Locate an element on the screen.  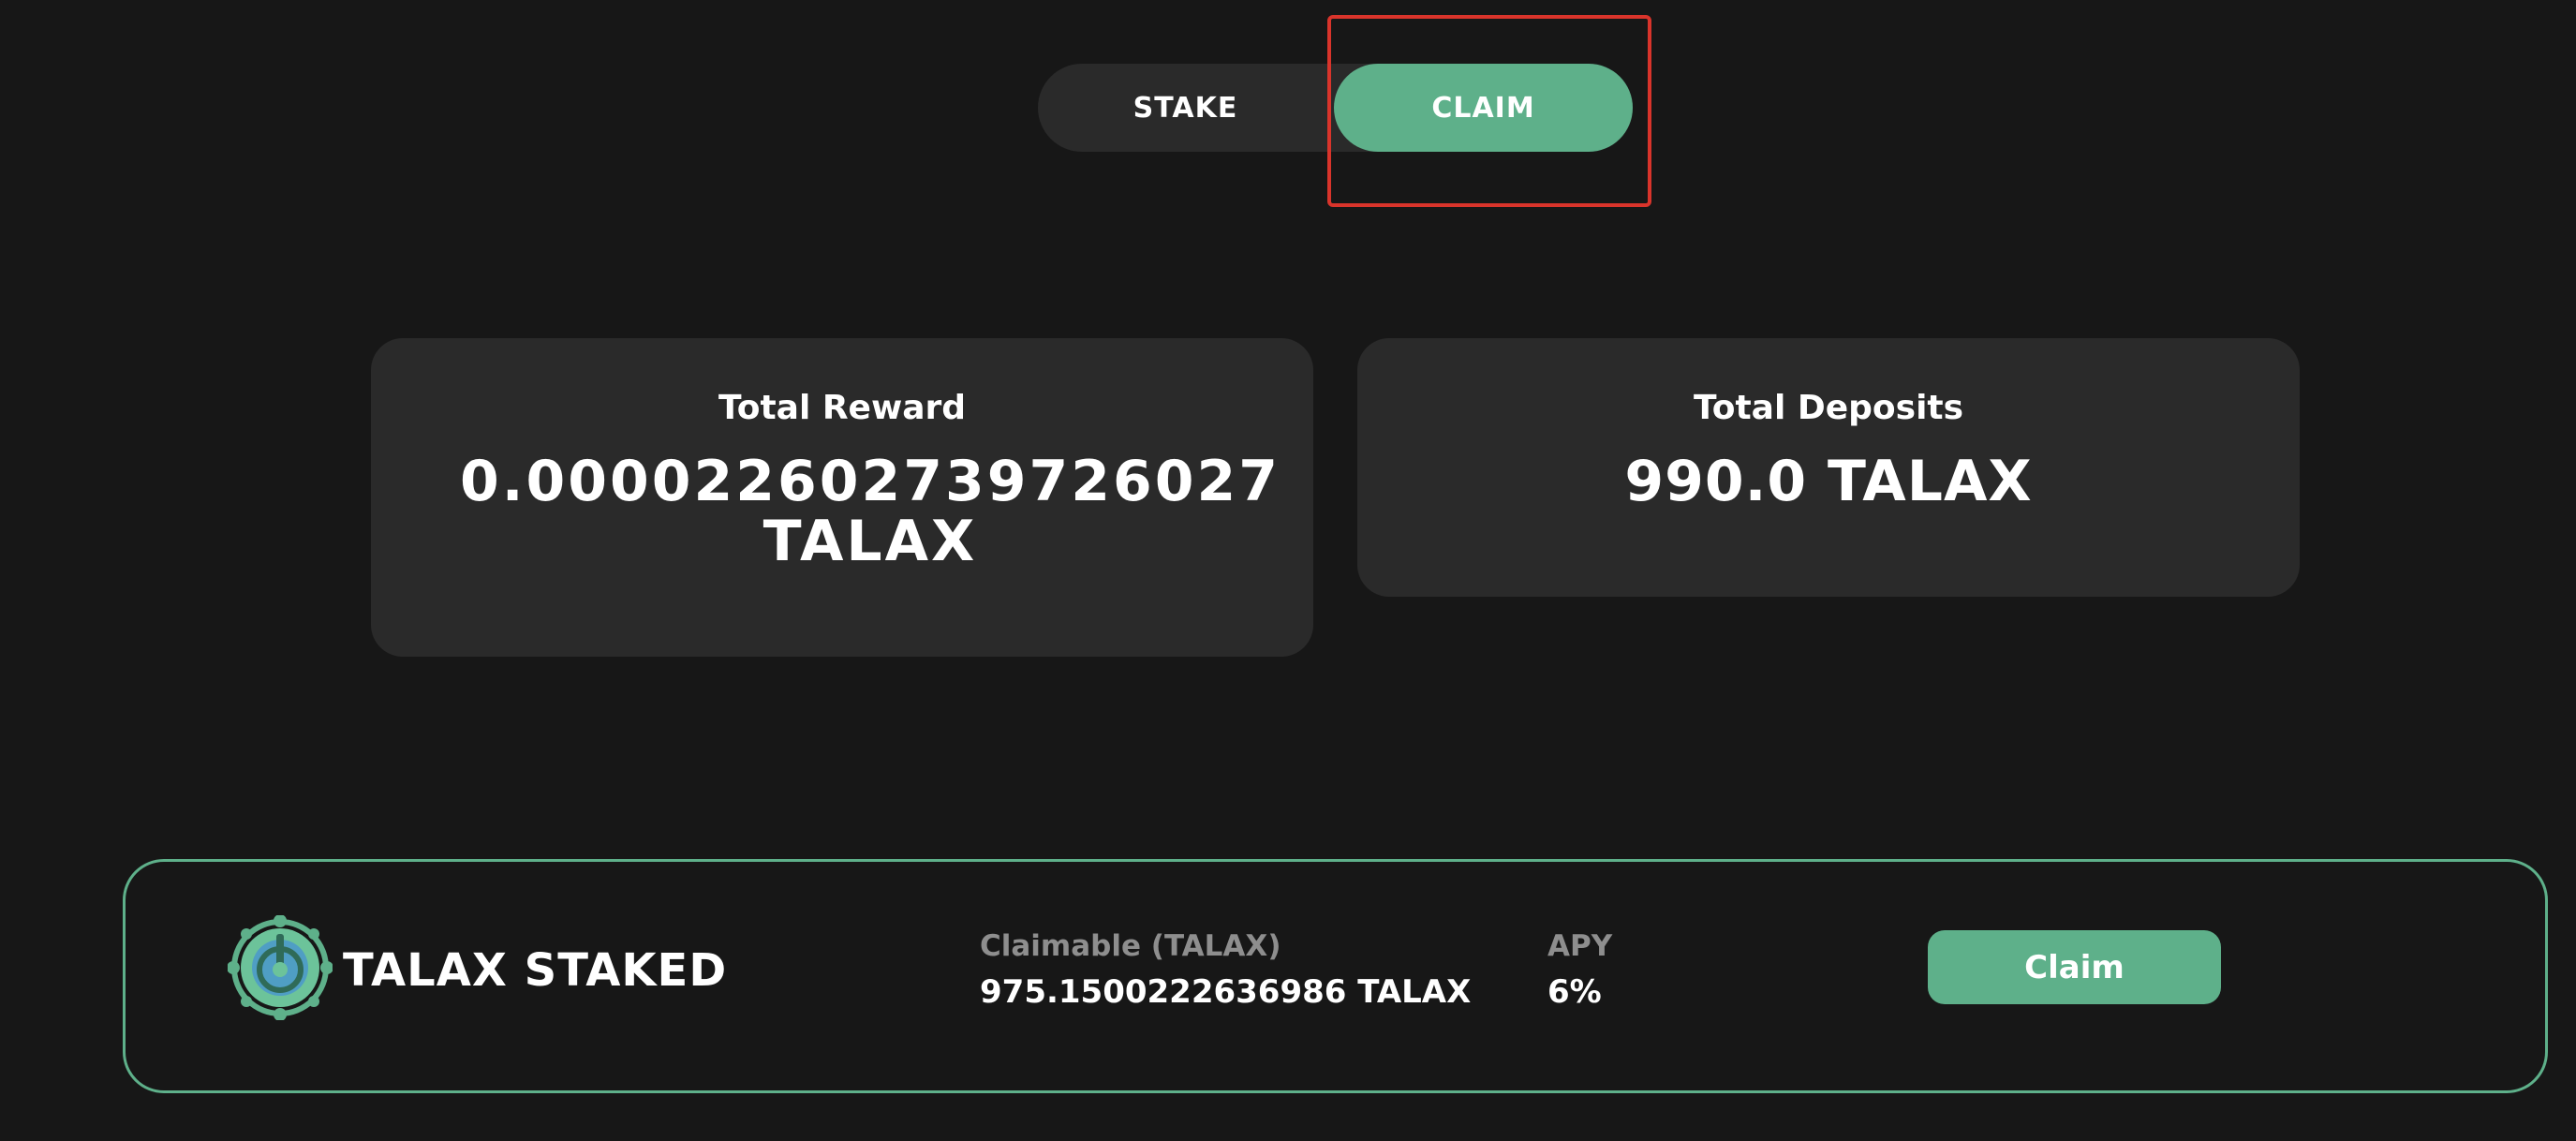
apy-label: APY is located at coordinates (1580, 946).